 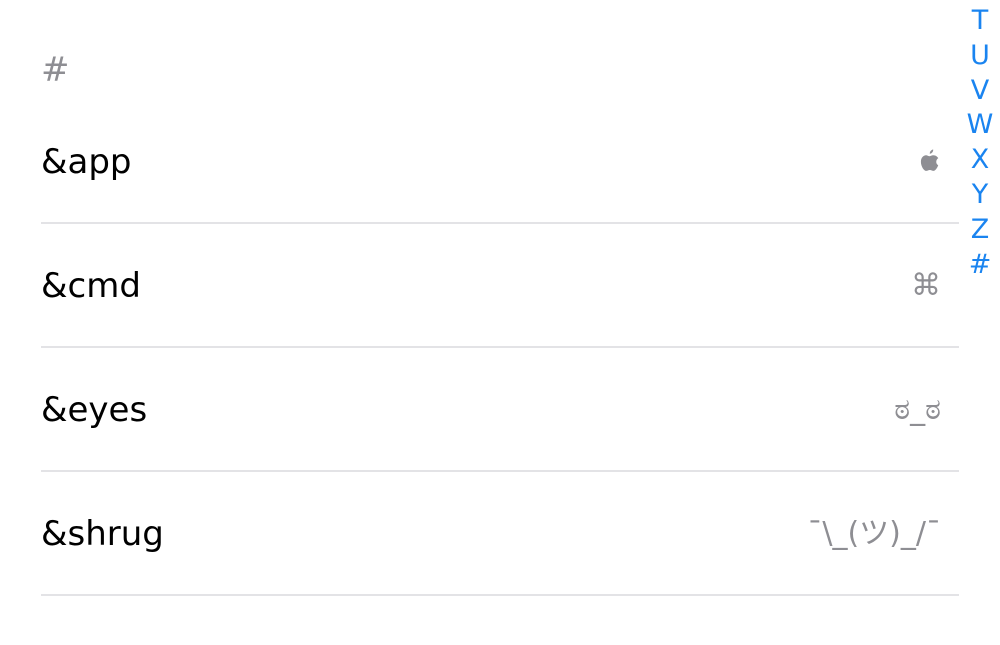 What do you see at coordinates (86, 162) in the screenshot?
I see `shortcut-label: &app` at bounding box center [86, 162].